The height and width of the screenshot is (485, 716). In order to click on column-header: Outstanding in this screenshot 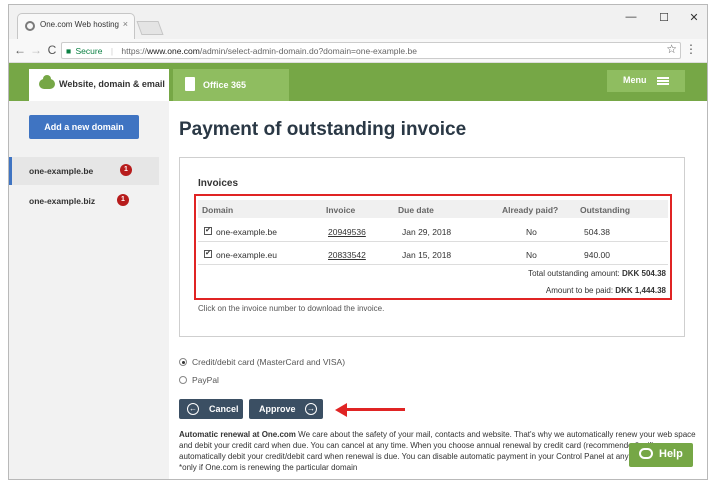, I will do `click(605, 210)`.